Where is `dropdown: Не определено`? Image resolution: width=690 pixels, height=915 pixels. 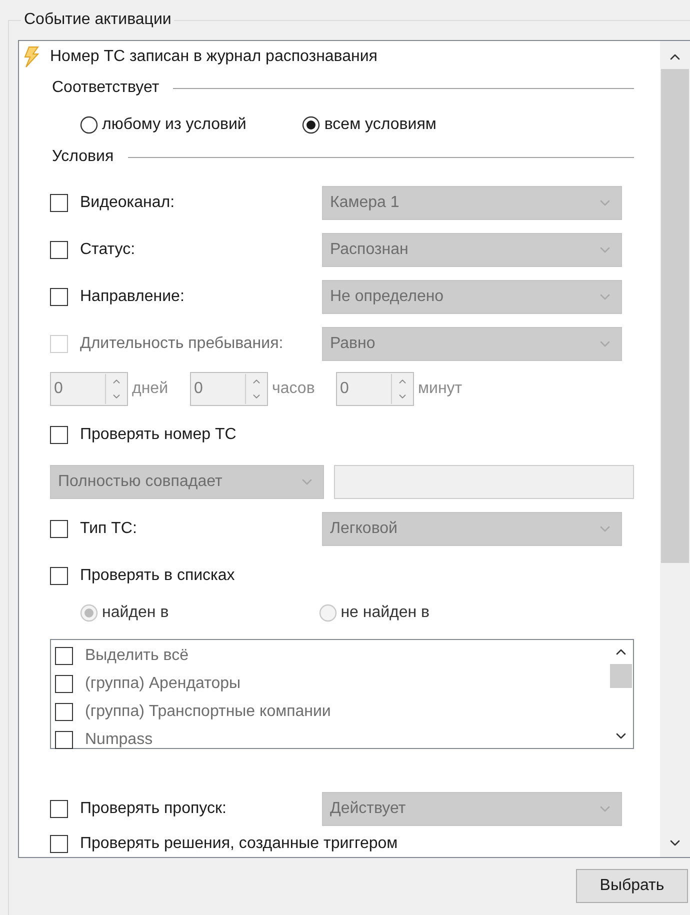
dropdown: Не определено is located at coordinates (472, 297).